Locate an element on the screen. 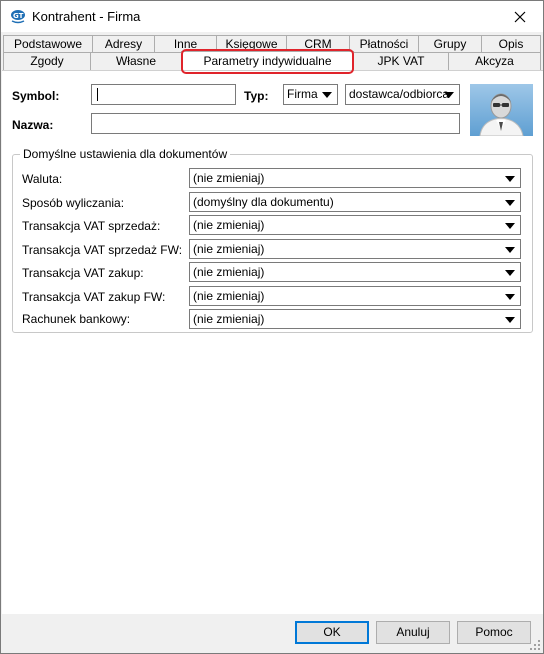  waluta-select: (nie zmieniaj) is located at coordinates (355, 178).